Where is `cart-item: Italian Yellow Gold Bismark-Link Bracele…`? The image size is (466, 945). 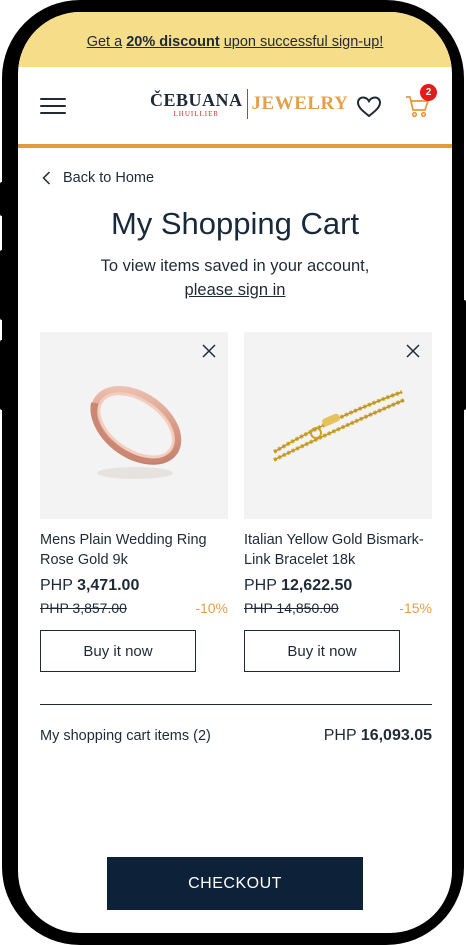
cart-item: Italian Yellow Gold Bismark-Link Bracele… is located at coordinates (338, 502).